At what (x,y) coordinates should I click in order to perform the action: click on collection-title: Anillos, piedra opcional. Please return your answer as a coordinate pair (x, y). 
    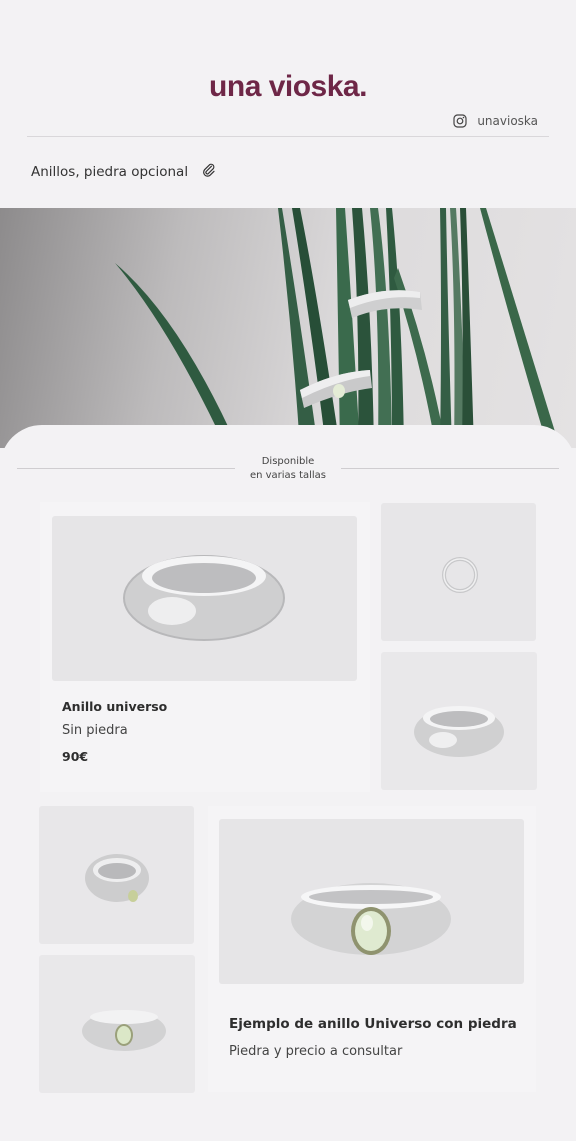
    Looking at the image, I should click on (110, 172).